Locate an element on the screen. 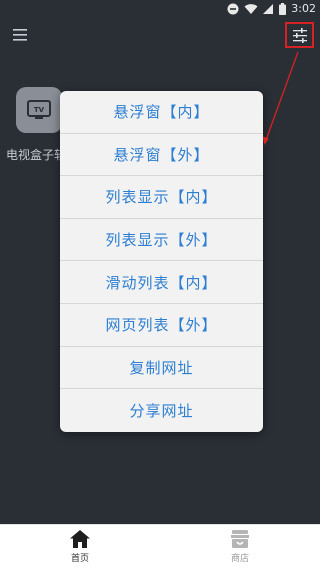 This screenshot has height=568, width=320. nav-item-store: 商店 is located at coordinates (240, 546).